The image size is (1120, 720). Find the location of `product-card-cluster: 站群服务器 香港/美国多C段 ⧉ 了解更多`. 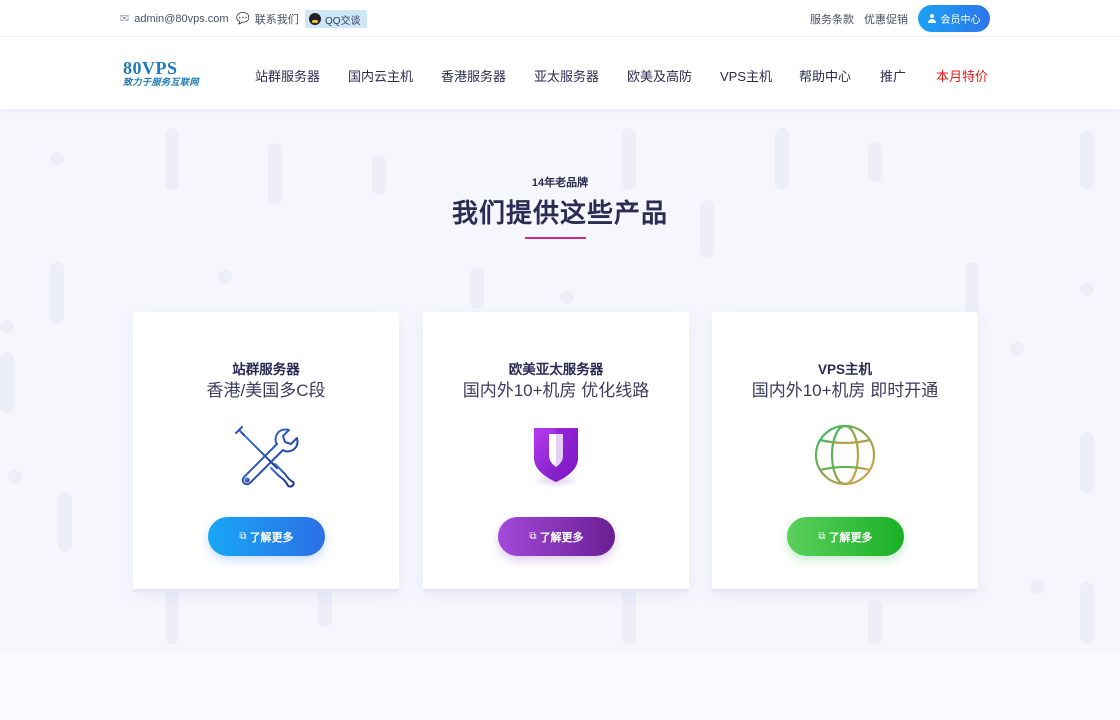

product-card-cluster: 站群服务器 香港/美国多C段 ⧉ 了解更多 is located at coordinates (266, 452).